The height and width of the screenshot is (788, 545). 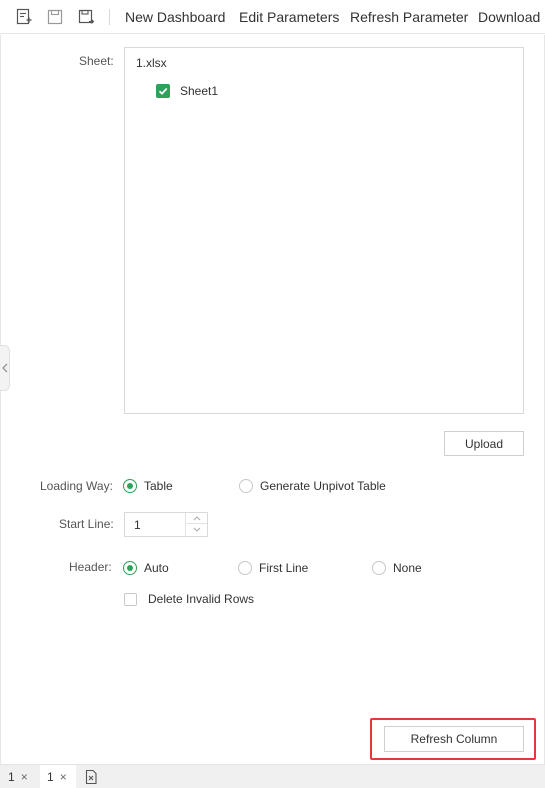 I want to click on new-dashboard-button: New Dashboard, so click(x=175, y=17).